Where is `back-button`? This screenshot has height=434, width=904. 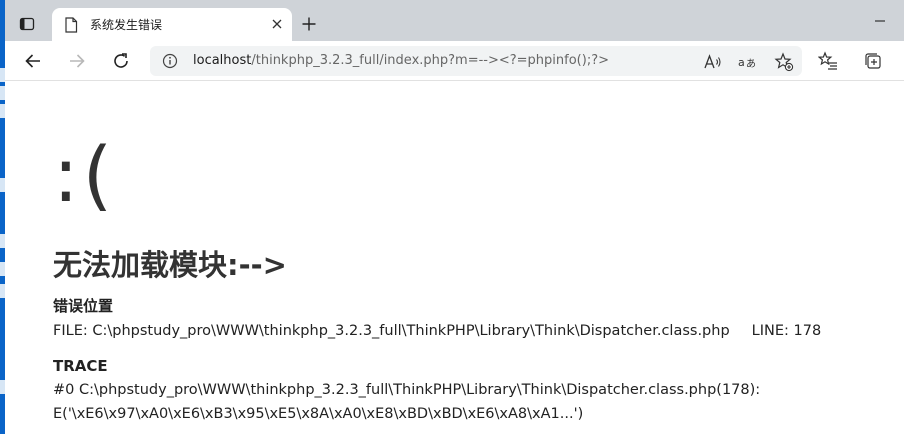
back-button is located at coordinates (33, 61).